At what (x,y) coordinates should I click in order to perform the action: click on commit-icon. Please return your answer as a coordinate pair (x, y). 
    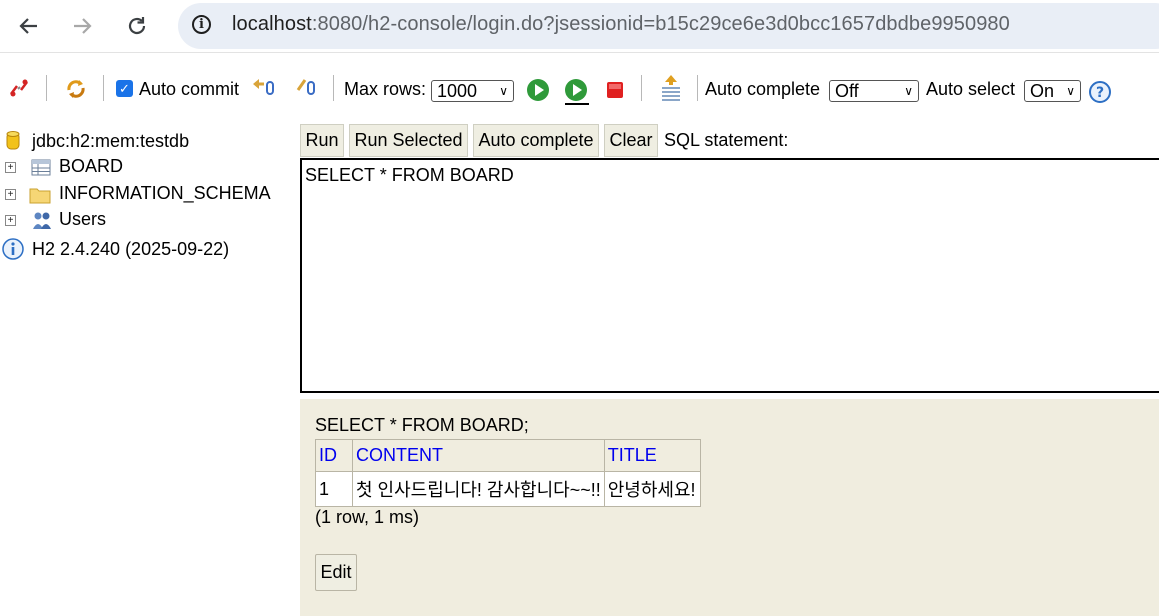
    Looking at the image, I should click on (305, 87).